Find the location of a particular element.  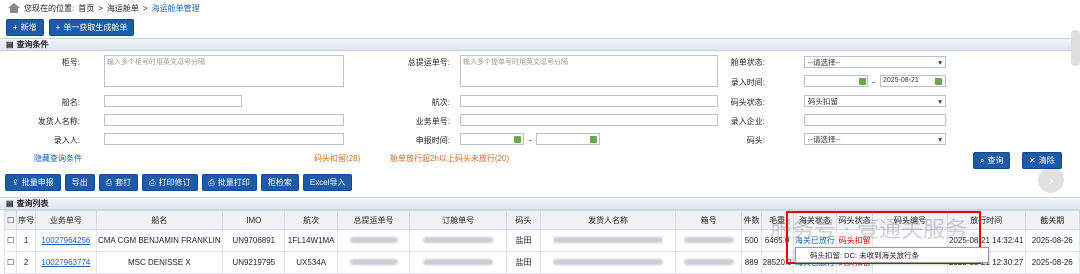

plus-icon: + is located at coordinates (15, 27).